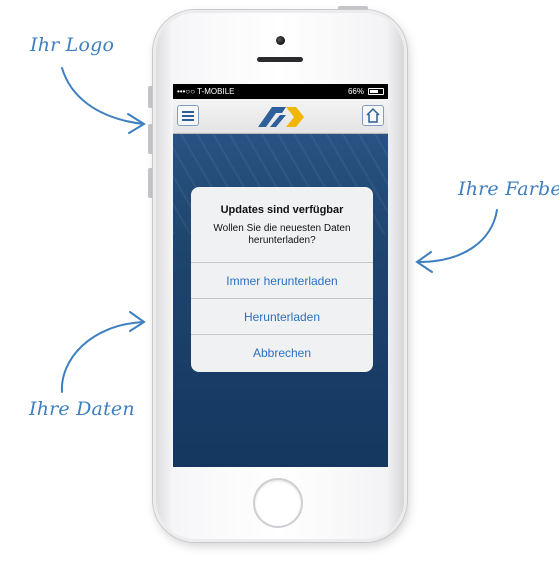  I want to click on annotation-logo: Ihr Logo, so click(72, 45).